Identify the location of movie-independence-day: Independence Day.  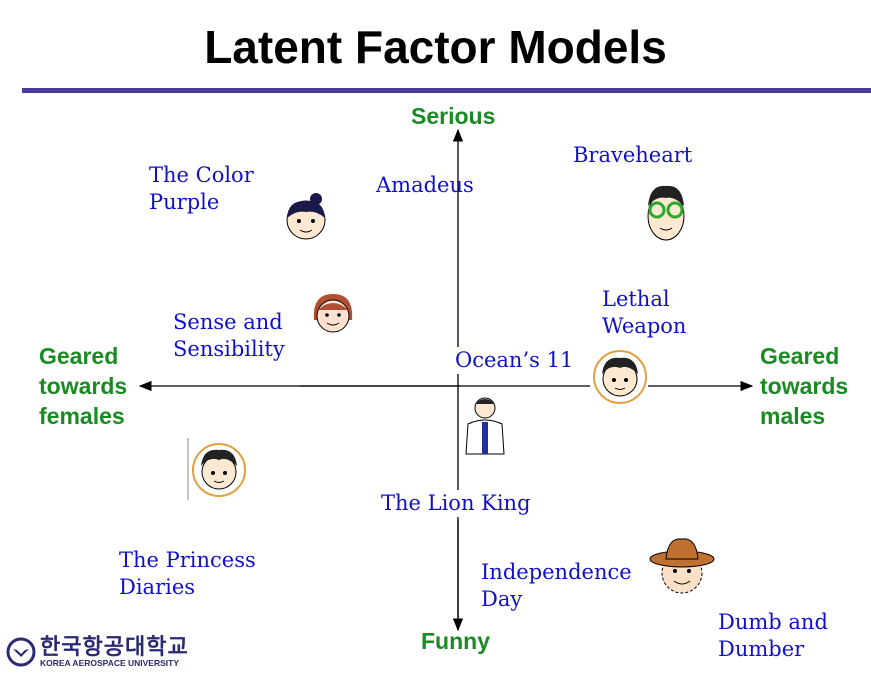
(556, 585).